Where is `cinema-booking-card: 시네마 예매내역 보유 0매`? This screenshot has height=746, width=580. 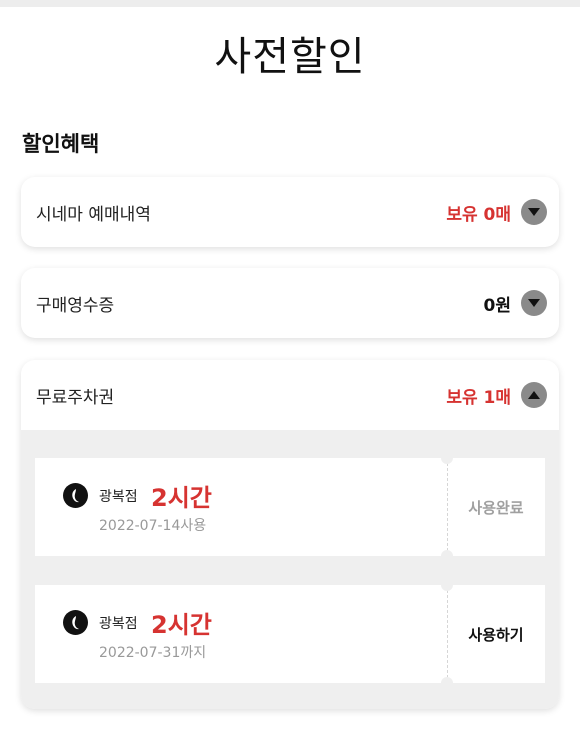 cinema-booking-card: 시네마 예매내역 보유 0매 is located at coordinates (290, 212).